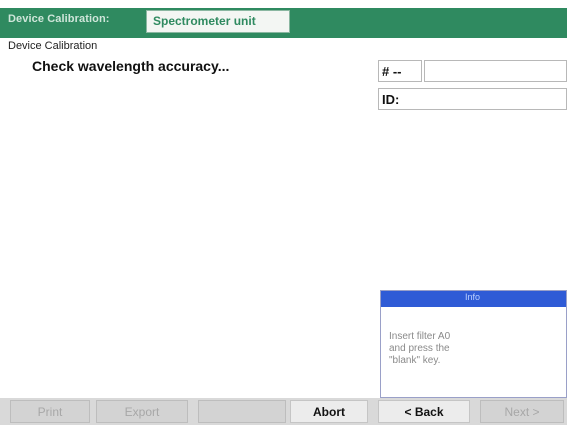  What do you see at coordinates (204, 21) in the screenshot?
I see `tab-spectrometer-unit-label: Spectrometer unit` at bounding box center [204, 21].